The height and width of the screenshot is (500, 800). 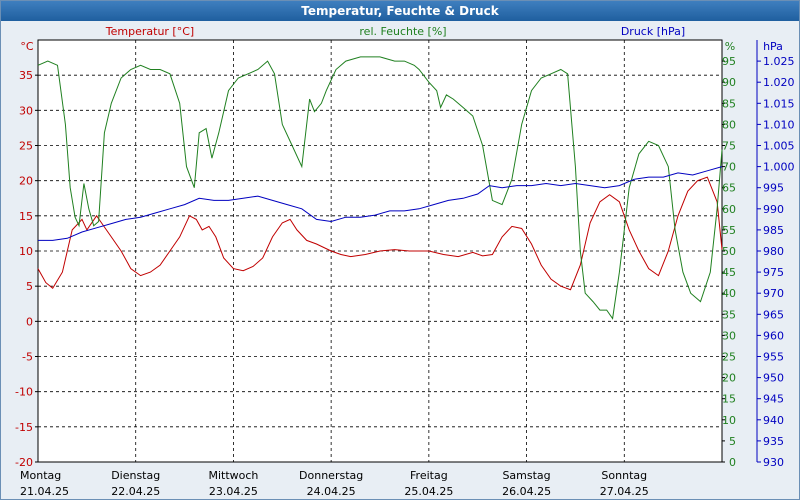 What do you see at coordinates (729, 314) in the screenshot?
I see `humidity-tick-label: 35` at bounding box center [729, 314].